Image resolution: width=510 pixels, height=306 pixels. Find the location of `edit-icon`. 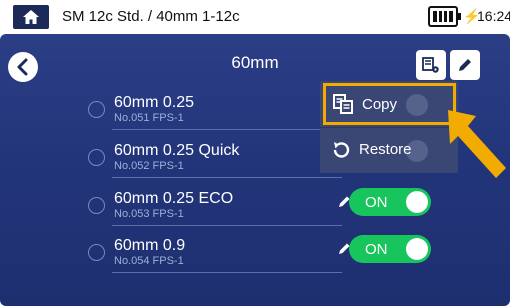

edit-icon is located at coordinates (465, 65).